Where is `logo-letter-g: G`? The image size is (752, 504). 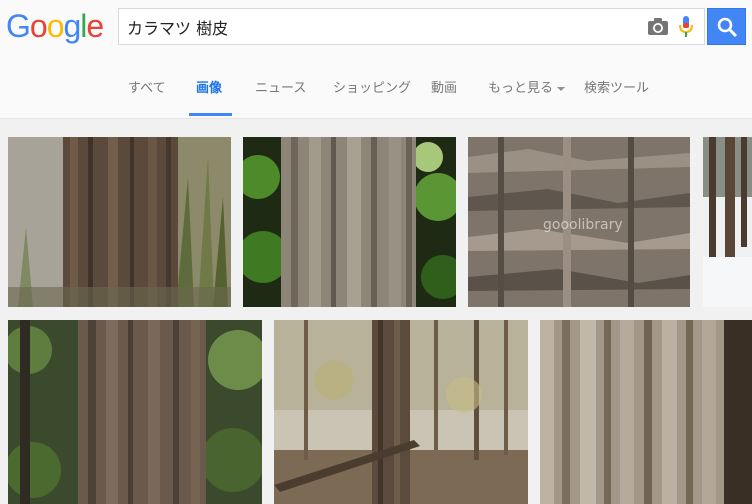 logo-letter-g: G is located at coordinates (18, 26).